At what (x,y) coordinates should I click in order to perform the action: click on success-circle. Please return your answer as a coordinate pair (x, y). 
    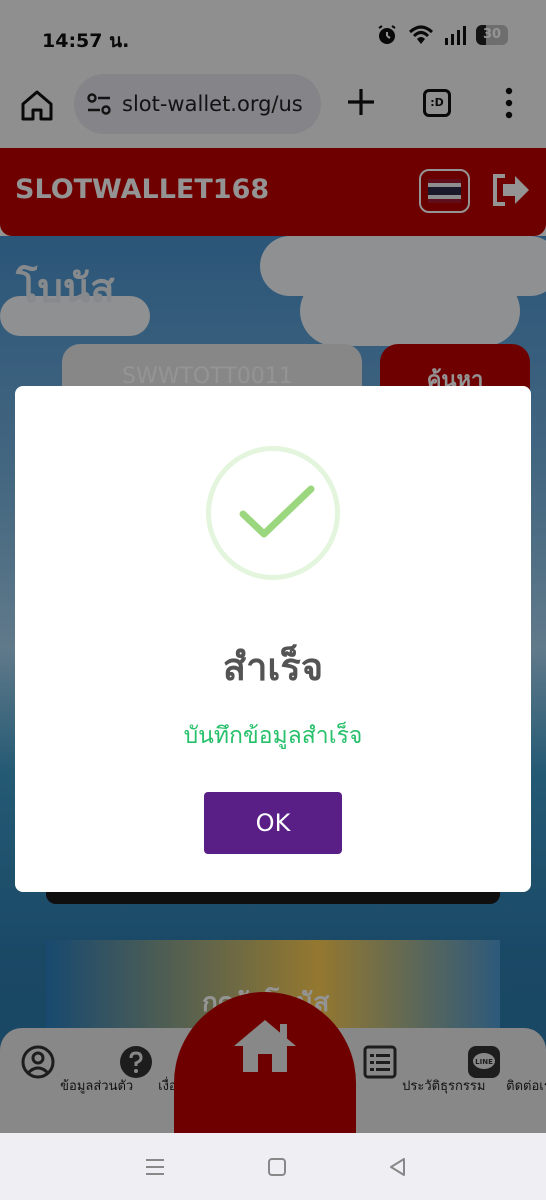
    Looking at the image, I should click on (273, 513).